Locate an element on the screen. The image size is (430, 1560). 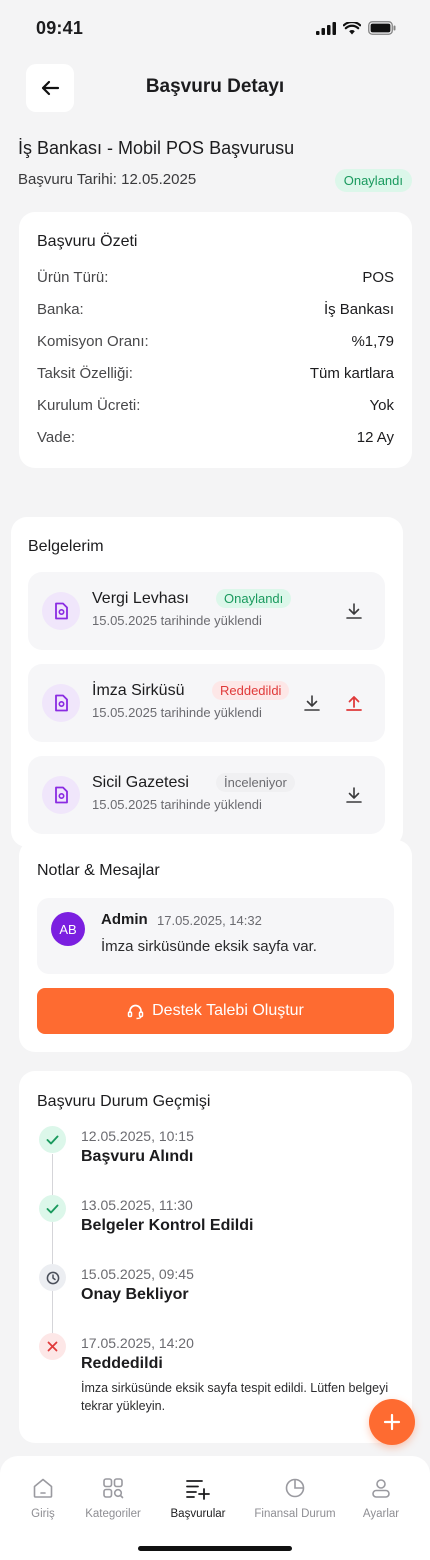
nav-item-settings: Ayarlar is located at coordinates (381, 1497).